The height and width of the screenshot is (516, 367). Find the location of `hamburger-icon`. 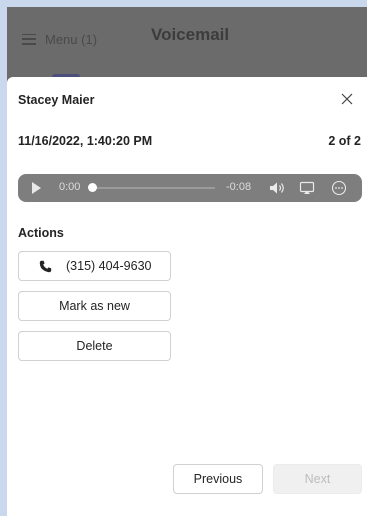

hamburger-icon is located at coordinates (29, 39).